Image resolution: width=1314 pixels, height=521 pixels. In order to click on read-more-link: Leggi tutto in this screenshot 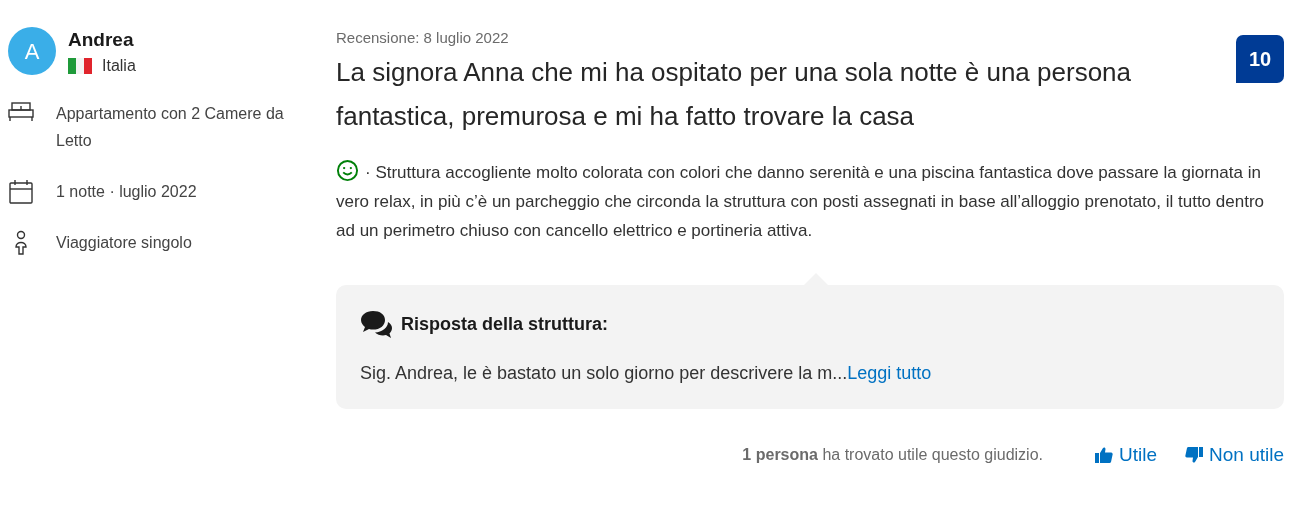, I will do `click(889, 373)`.